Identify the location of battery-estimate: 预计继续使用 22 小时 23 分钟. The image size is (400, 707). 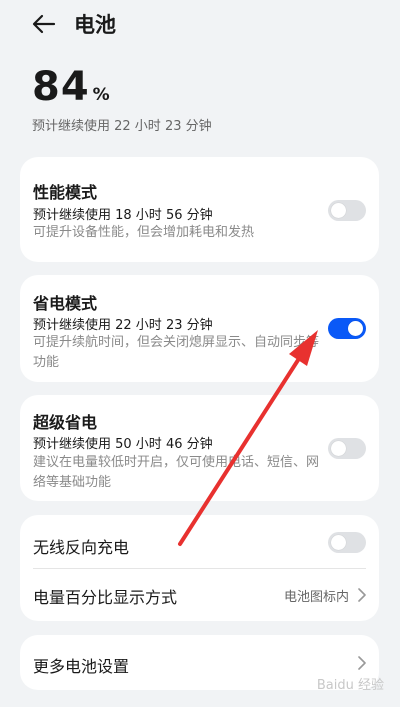
(122, 126).